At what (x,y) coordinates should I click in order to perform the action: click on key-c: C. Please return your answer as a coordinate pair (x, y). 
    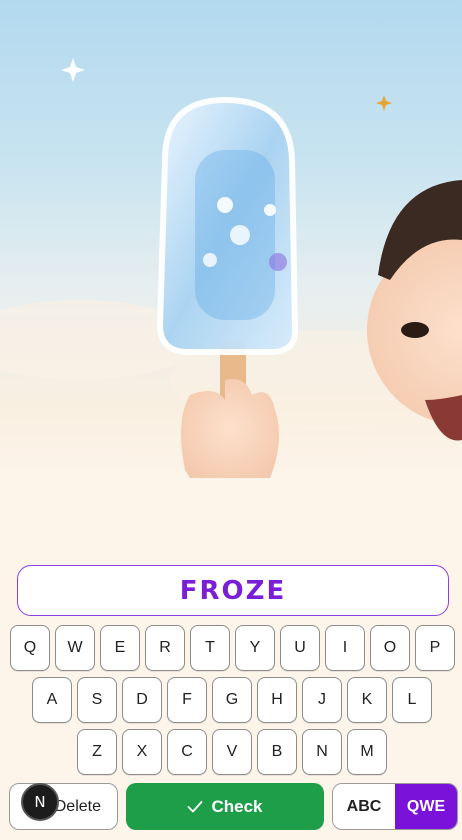
    Looking at the image, I should click on (187, 752).